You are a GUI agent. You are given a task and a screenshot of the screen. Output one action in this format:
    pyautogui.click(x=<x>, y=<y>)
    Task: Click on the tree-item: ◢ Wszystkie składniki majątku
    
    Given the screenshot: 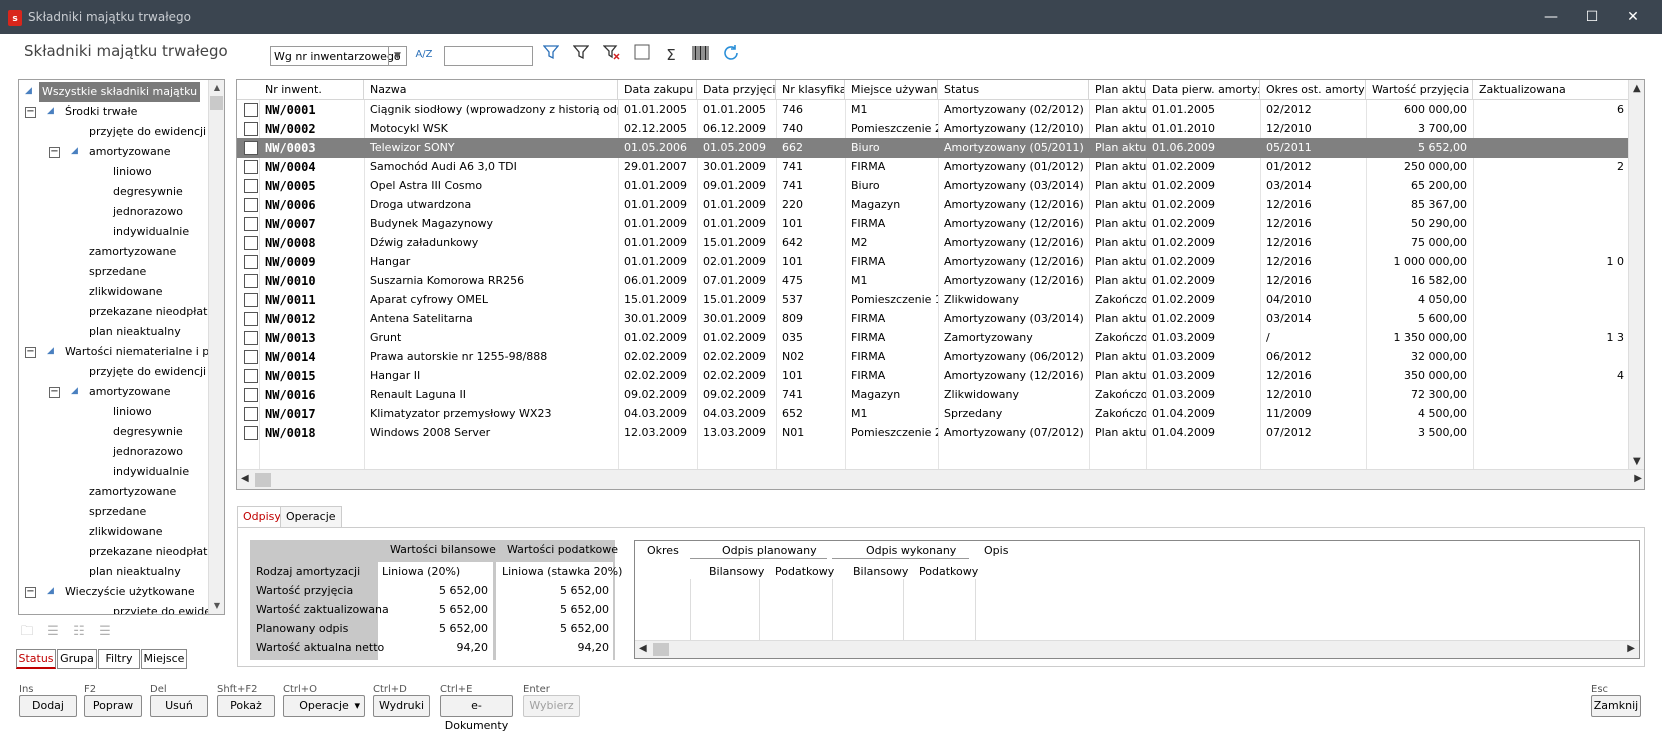 What is the action you would take?
    pyautogui.click(x=114, y=92)
    